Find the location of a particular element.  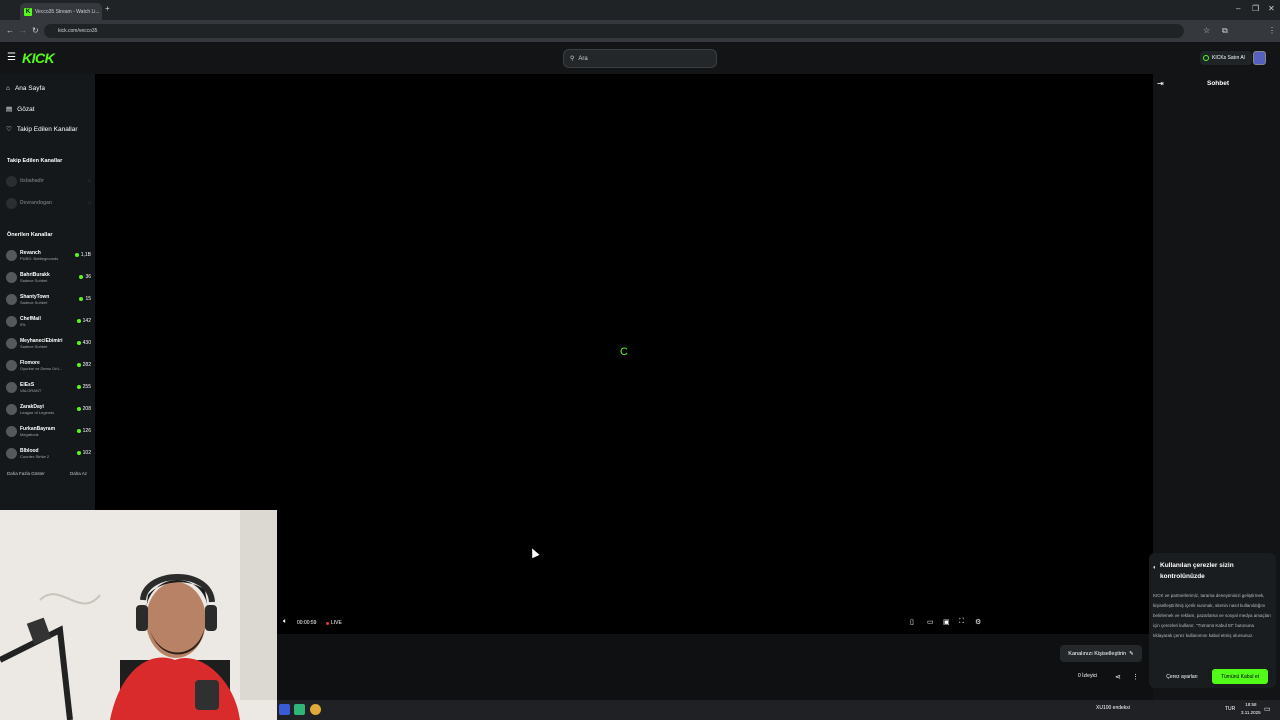

picture-in-picture-icon: ▣ is located at coordinates (946, 622).